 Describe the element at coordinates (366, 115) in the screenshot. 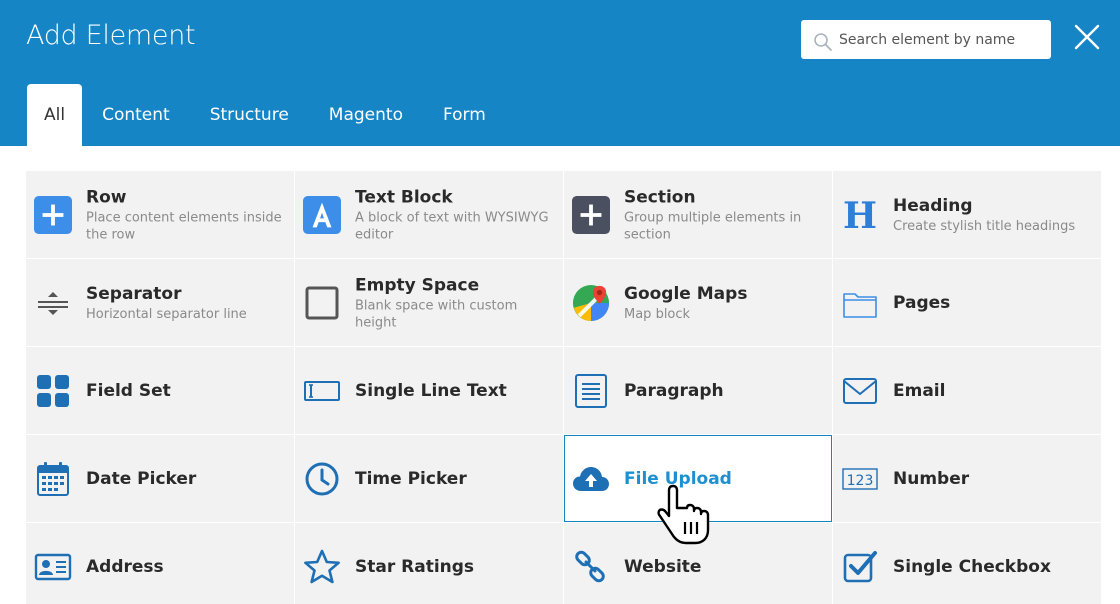

I see `tab-magento: Magento` at that location.